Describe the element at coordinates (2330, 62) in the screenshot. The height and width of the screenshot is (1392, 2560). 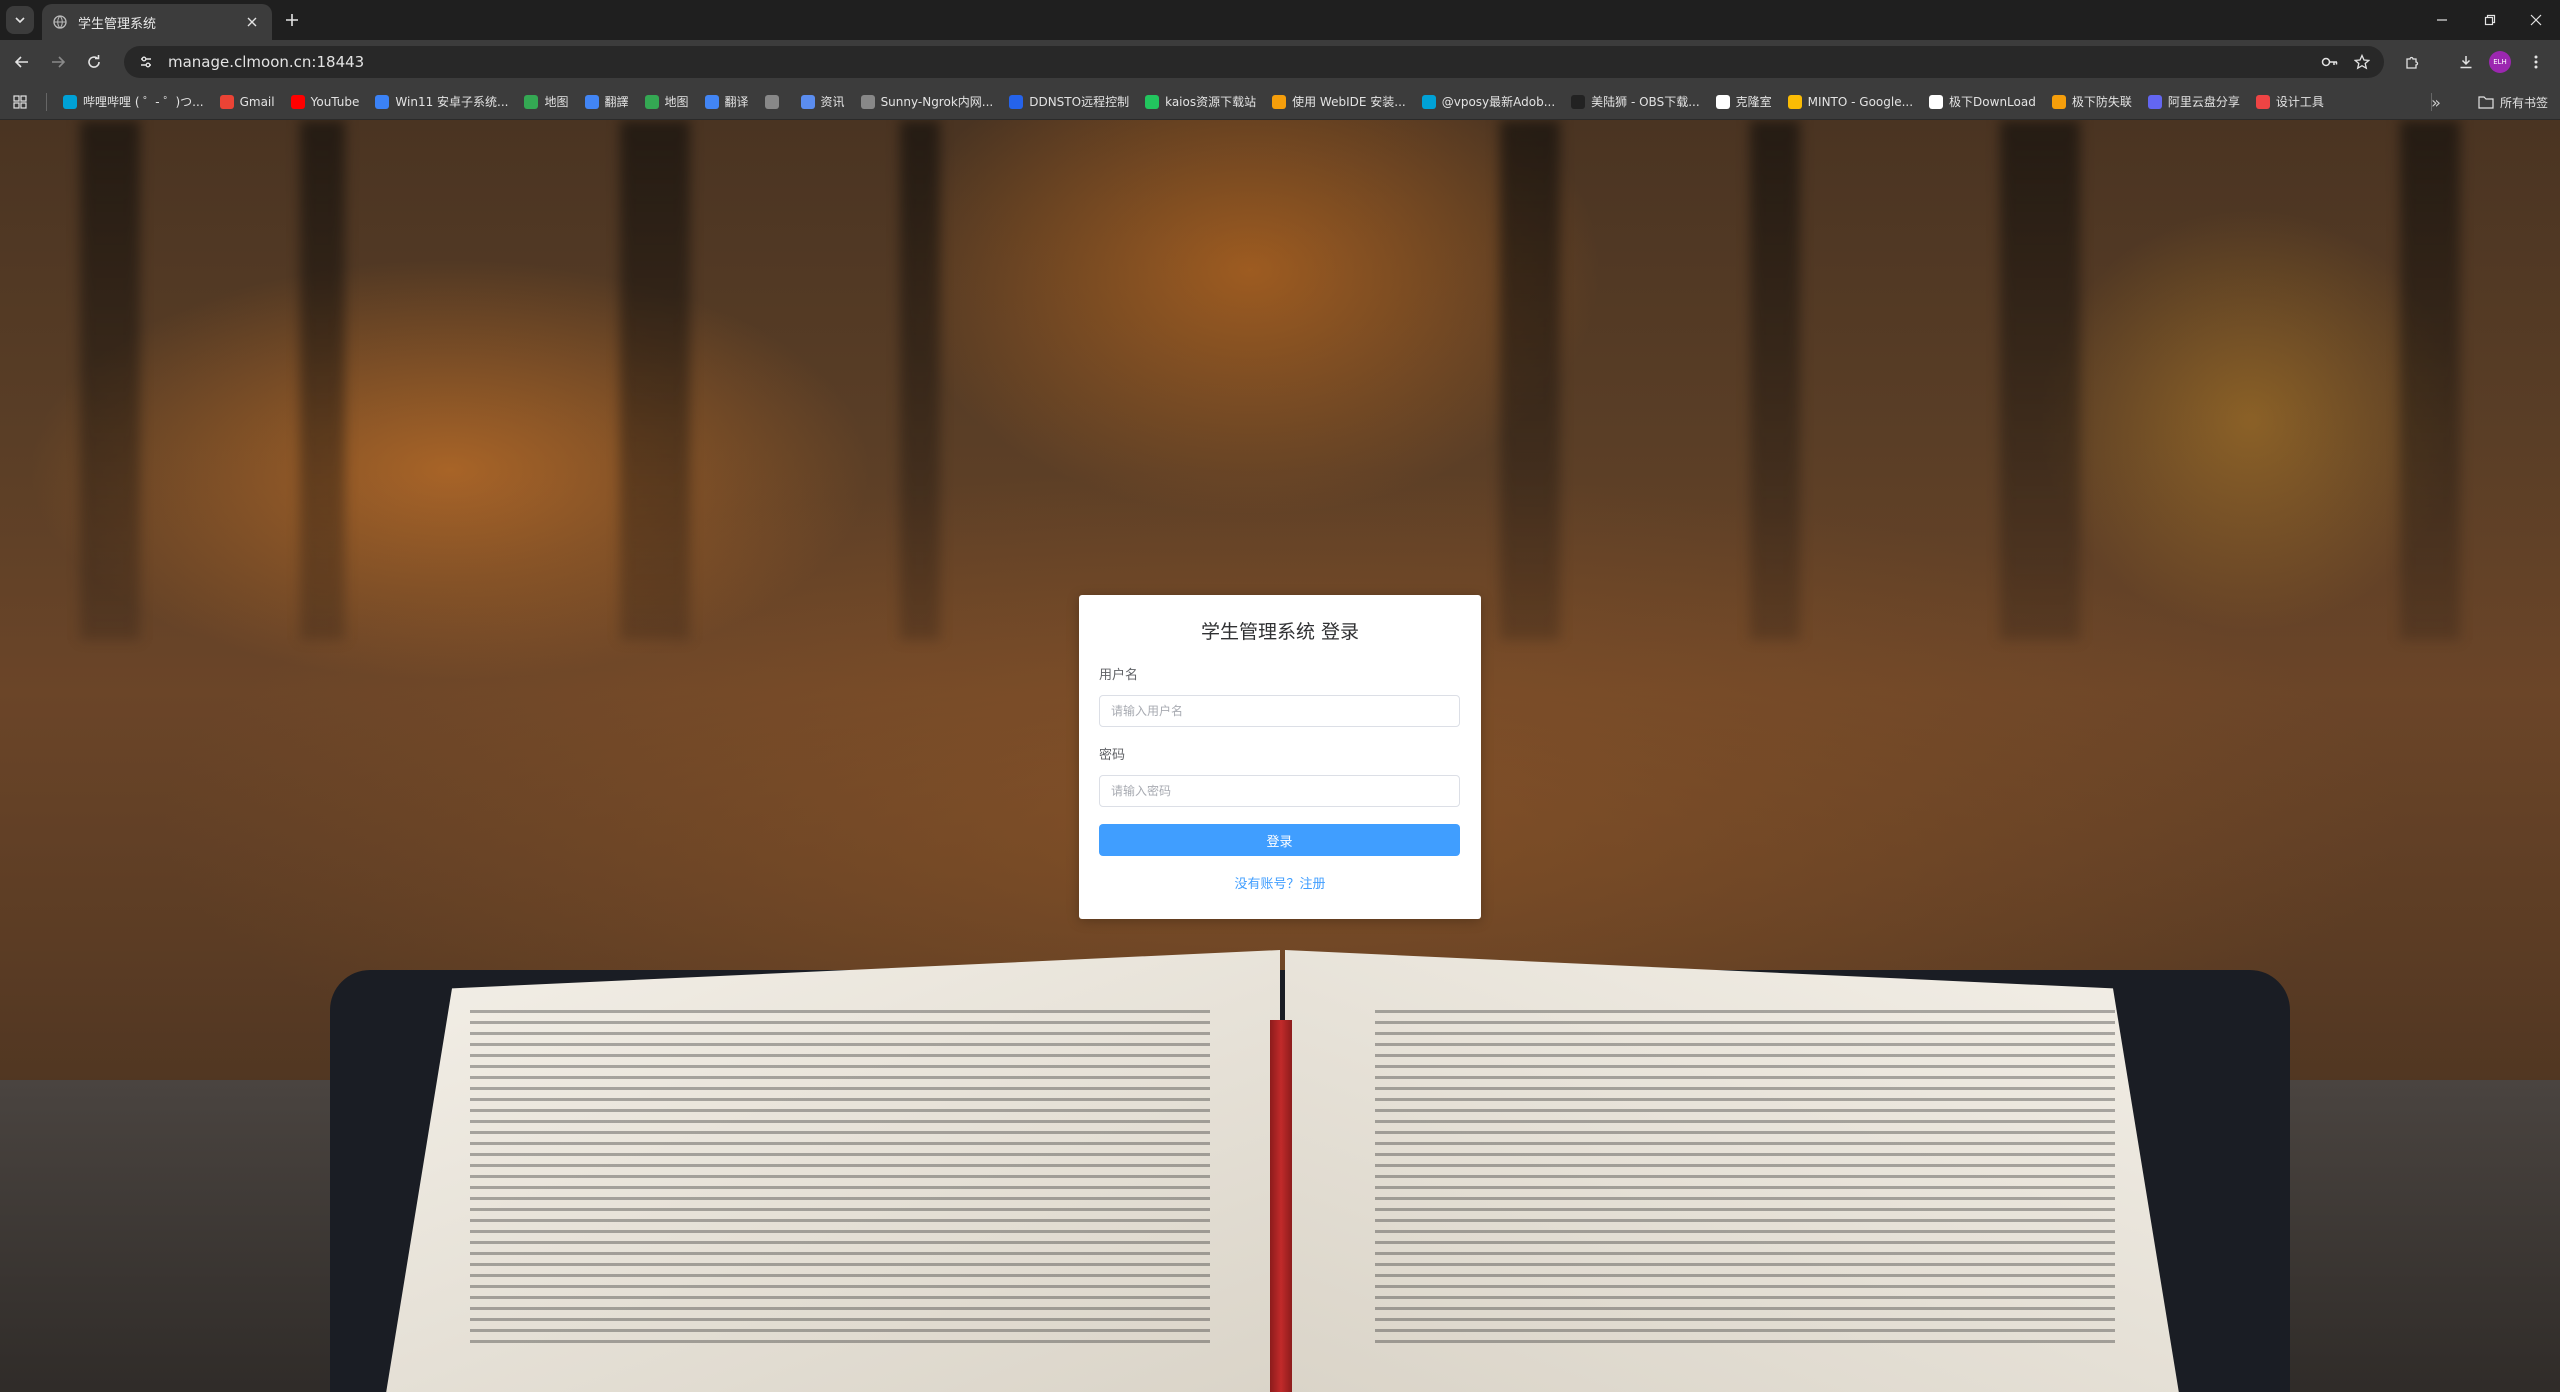
I see `password-key-button` at that location.